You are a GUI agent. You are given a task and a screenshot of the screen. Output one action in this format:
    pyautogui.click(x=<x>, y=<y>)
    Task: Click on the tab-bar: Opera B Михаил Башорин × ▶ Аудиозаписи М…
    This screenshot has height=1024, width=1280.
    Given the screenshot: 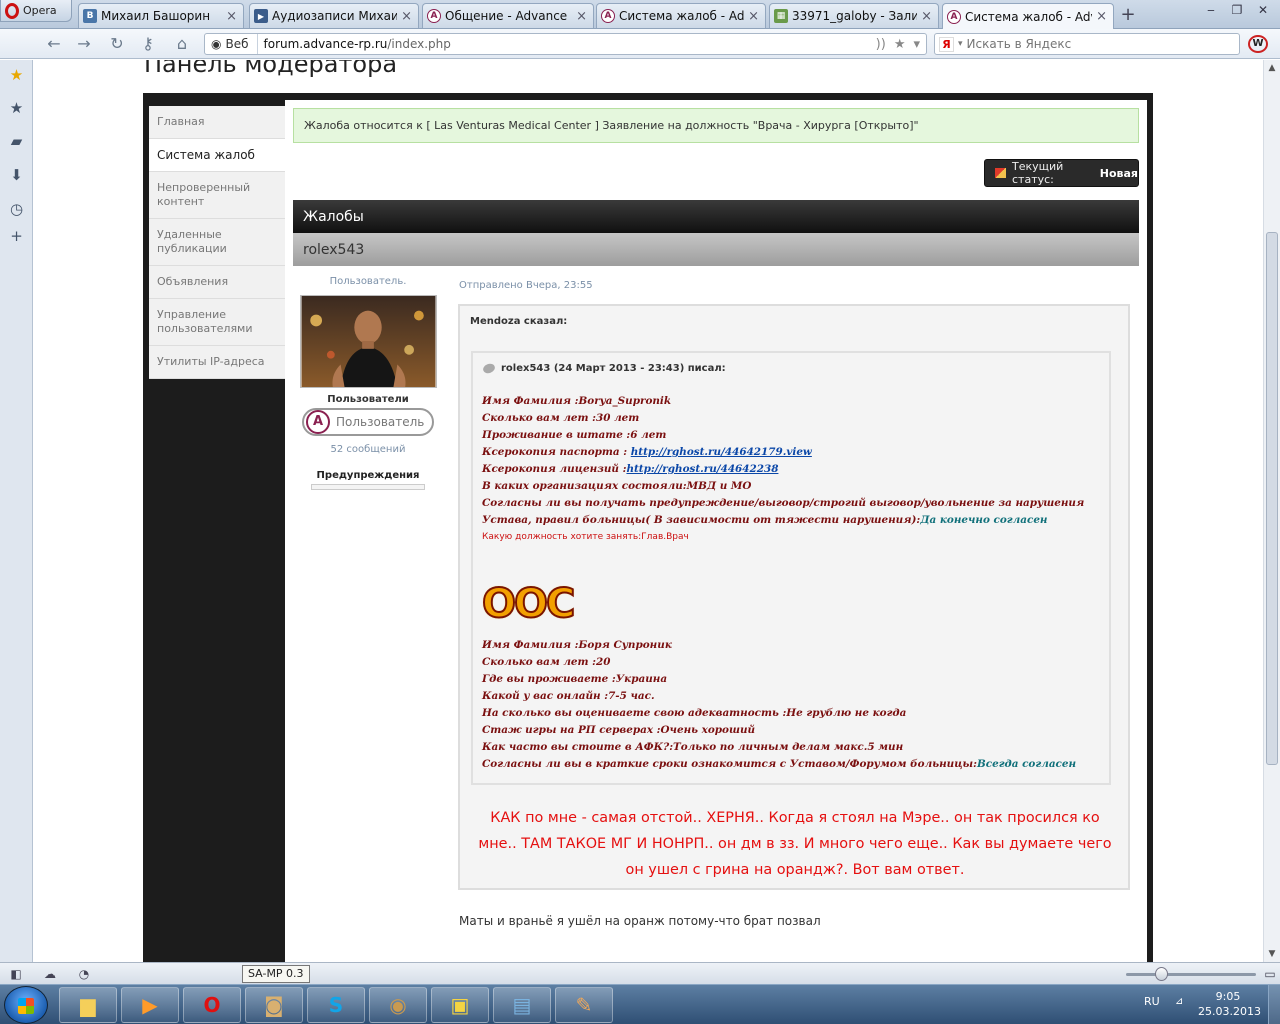 What is the action you would take?
    pyautogui.click(x=640, y=14)
    